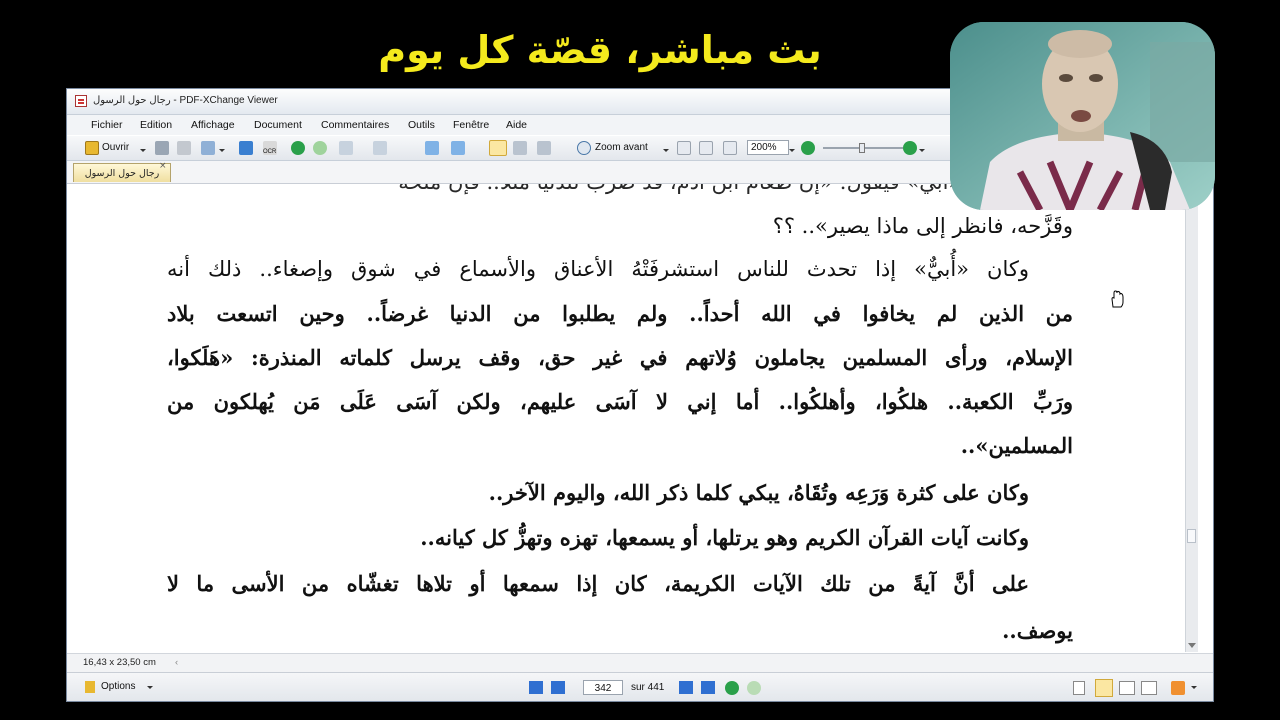 The width and height of the screenshot is (1280, 720). I want to click on snapshot-icon, so click(544, 148).